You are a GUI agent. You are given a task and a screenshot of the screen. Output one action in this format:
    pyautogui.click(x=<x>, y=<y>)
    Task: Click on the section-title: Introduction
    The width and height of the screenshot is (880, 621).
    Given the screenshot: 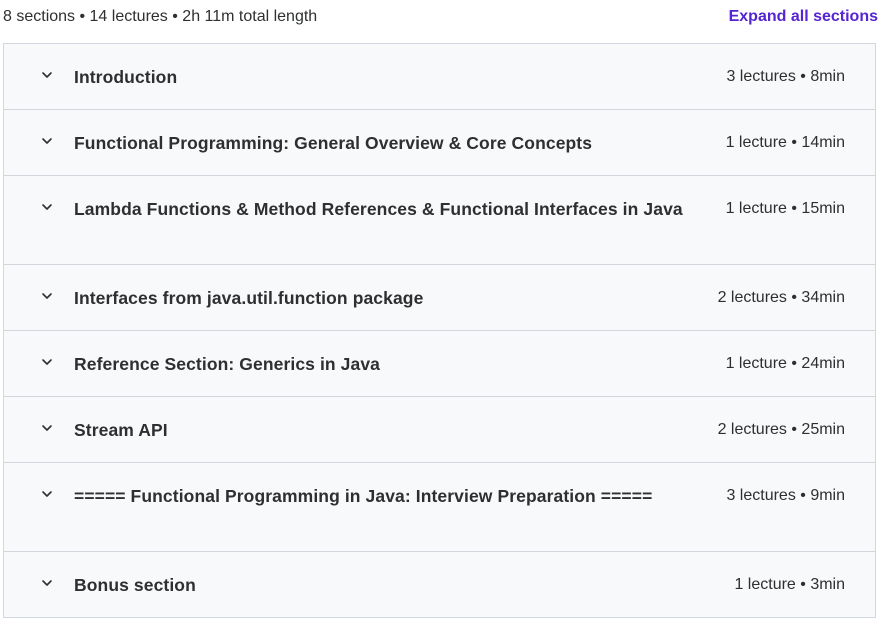 What is the action you would take?
    pyautogui.click(x=126, y=77)
    